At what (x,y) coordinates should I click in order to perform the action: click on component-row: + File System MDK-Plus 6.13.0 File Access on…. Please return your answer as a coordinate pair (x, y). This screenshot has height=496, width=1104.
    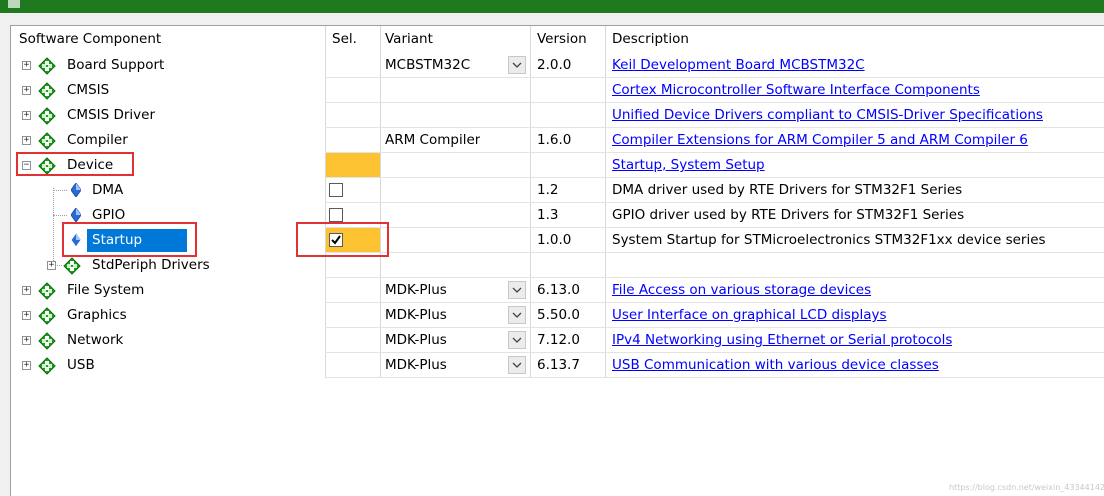
    Looking at the image, I should click on (557, 290).